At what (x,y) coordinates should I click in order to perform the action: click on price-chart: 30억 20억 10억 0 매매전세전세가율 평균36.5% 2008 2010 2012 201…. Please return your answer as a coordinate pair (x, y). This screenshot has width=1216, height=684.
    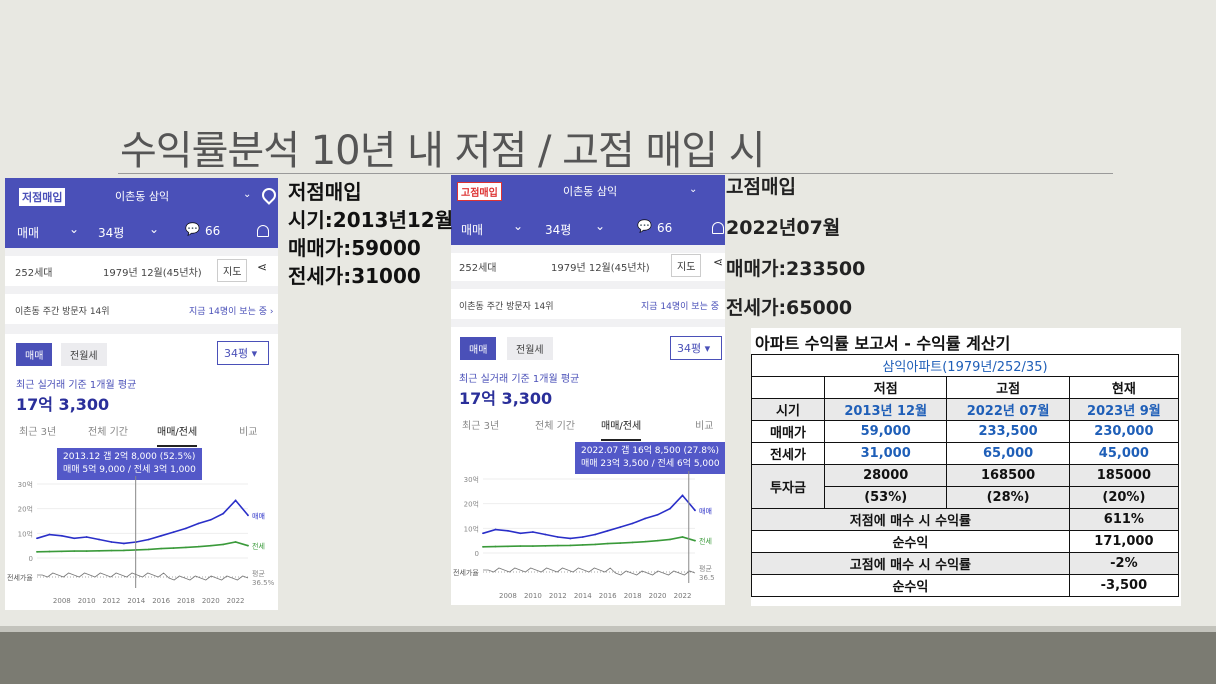
    Looking at the image, I should click on (141, 540).